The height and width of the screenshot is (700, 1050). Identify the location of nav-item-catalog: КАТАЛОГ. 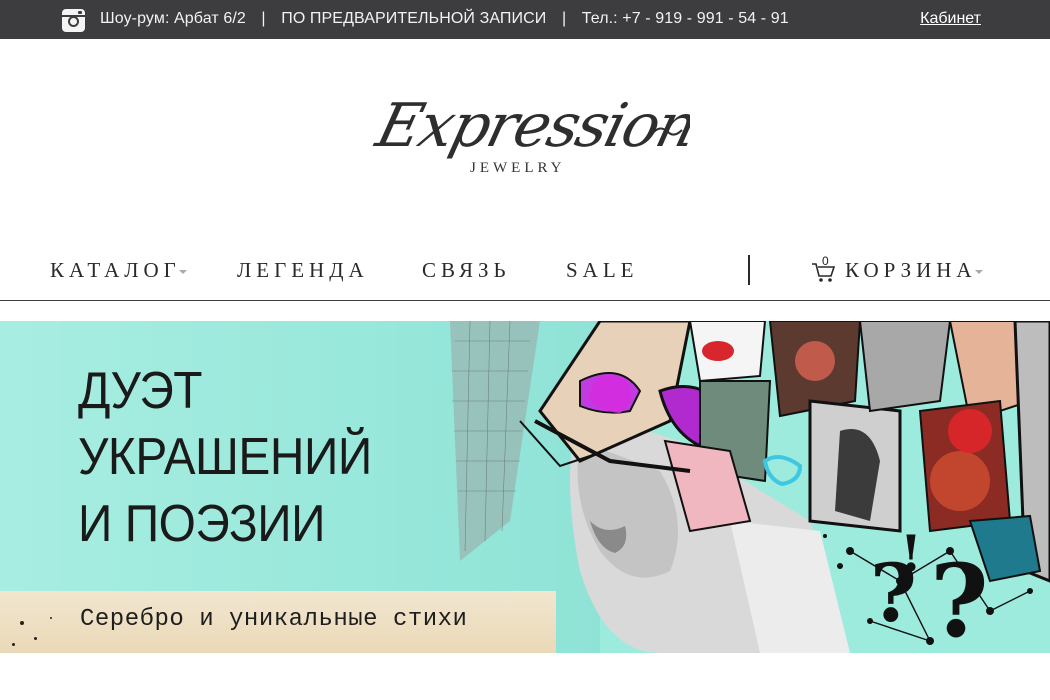
(118, 270).